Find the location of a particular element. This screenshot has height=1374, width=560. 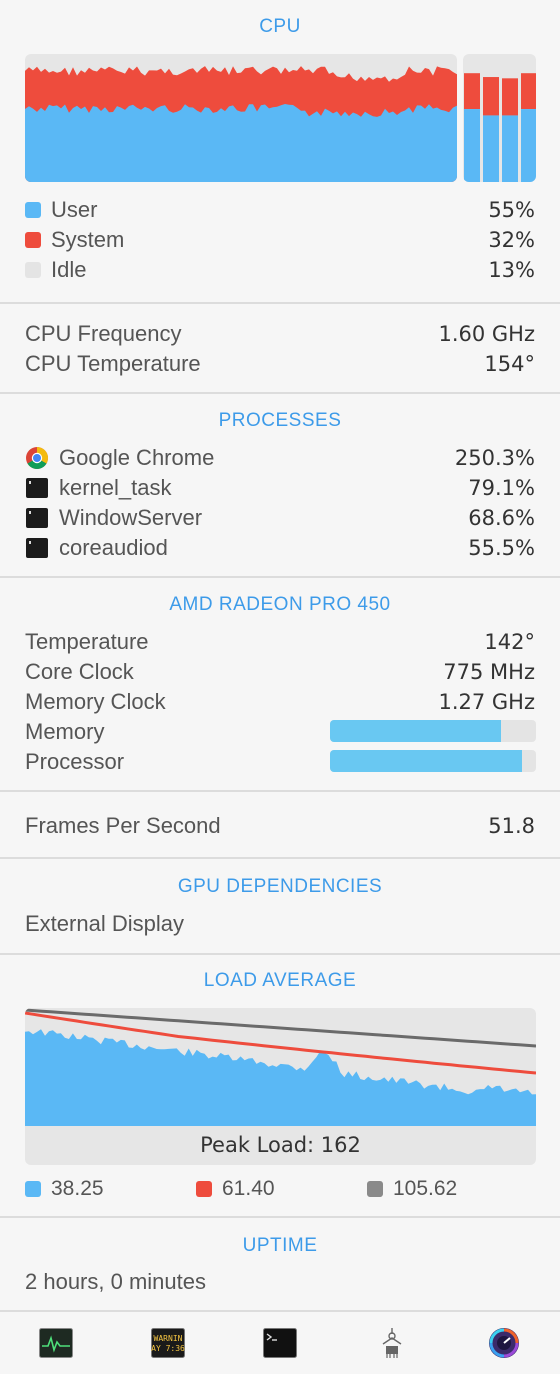

console-icon-text-bottom: AY 7:36 is located at coordinates (168, 1348).